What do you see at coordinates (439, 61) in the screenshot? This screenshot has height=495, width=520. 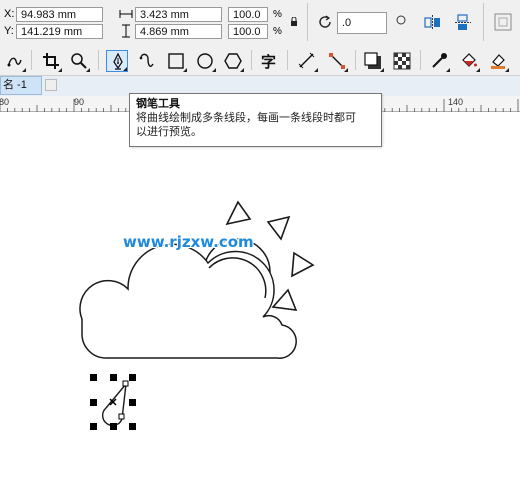 I see `eyedropper-tool-button` at bounding box center [439, 61].